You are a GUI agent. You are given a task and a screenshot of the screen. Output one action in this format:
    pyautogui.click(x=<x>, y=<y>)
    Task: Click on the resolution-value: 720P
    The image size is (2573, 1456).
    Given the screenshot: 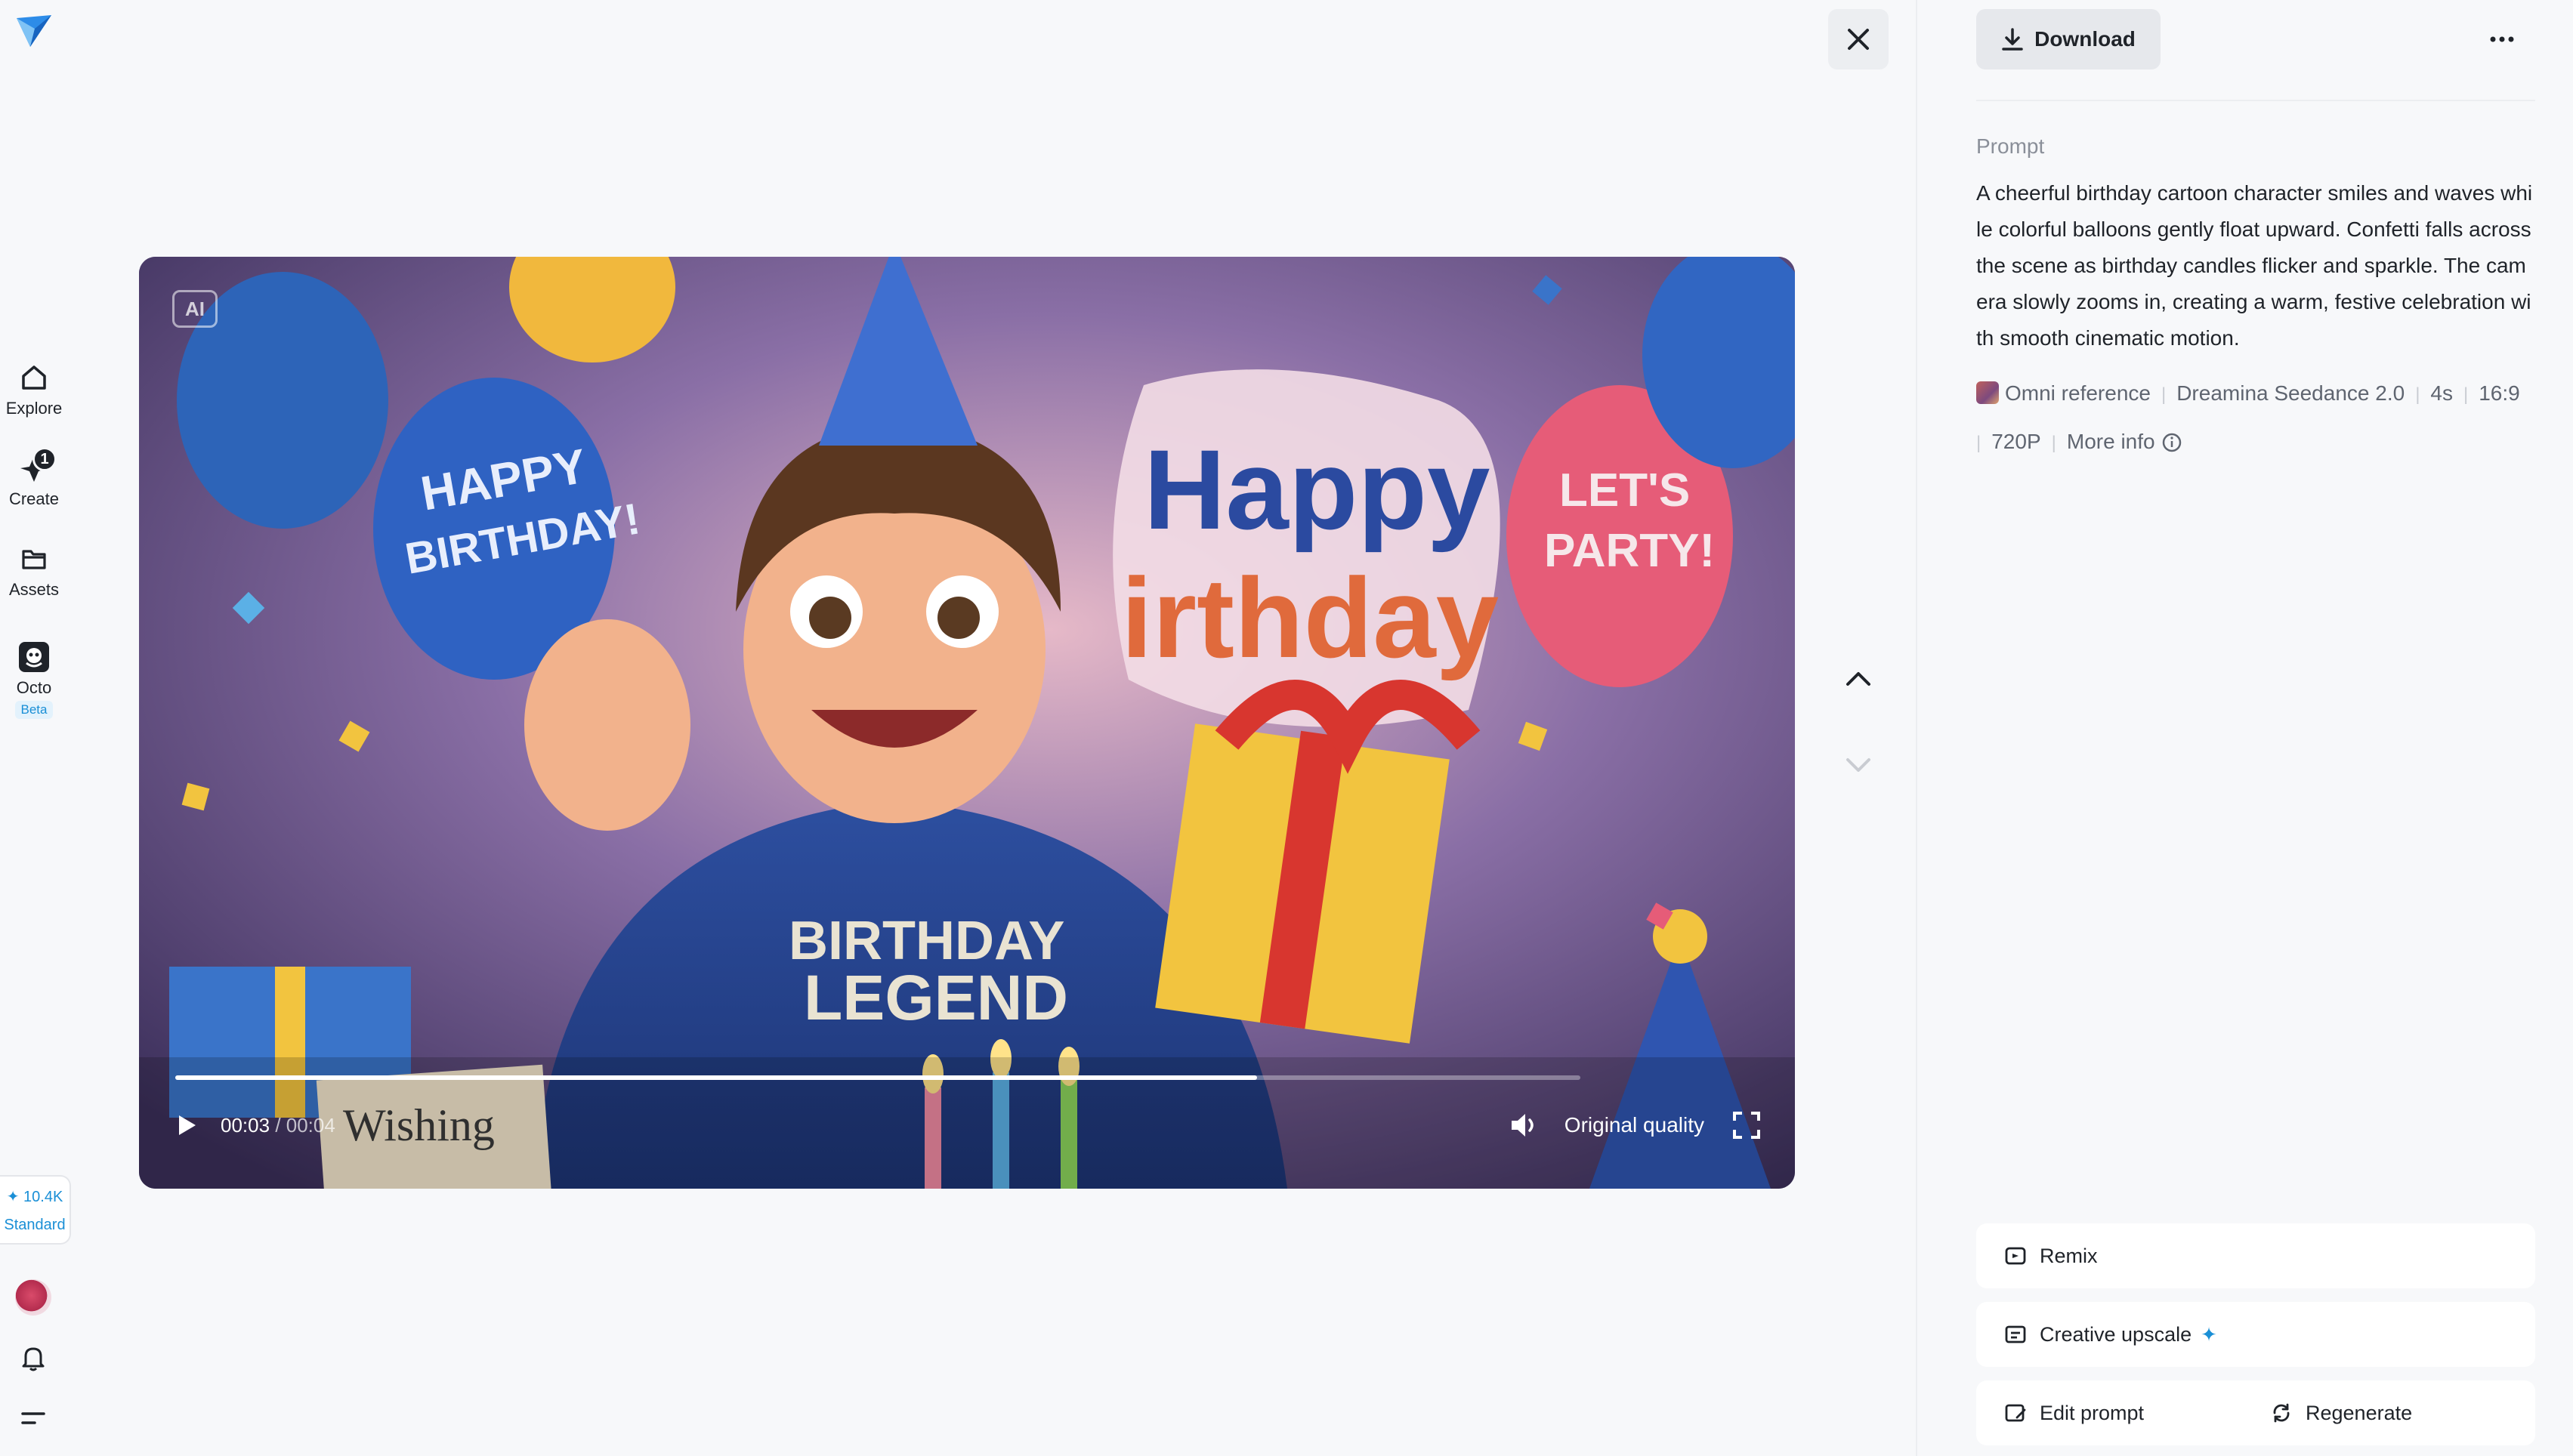 What is the action you would take?
    pyautogui.click(x=2016, y=441)
    